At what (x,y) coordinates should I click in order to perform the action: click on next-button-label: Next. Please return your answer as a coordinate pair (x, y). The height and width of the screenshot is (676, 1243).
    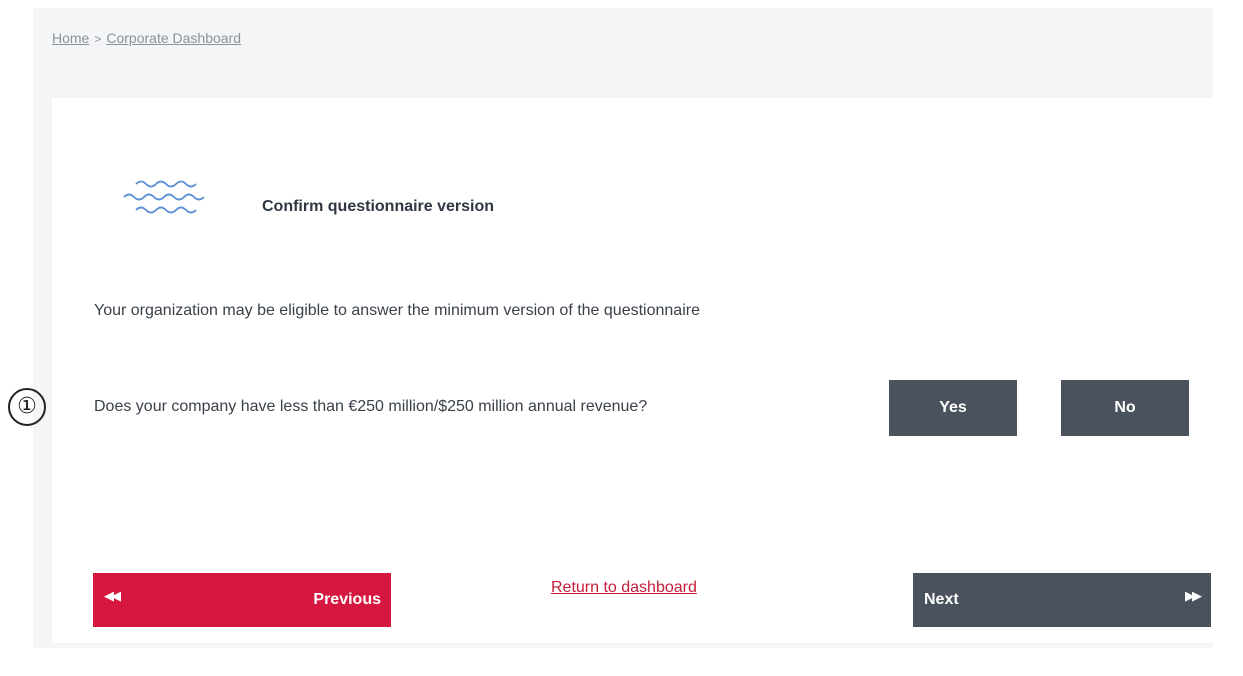
    Looking at the image, I should click on (941, 599).